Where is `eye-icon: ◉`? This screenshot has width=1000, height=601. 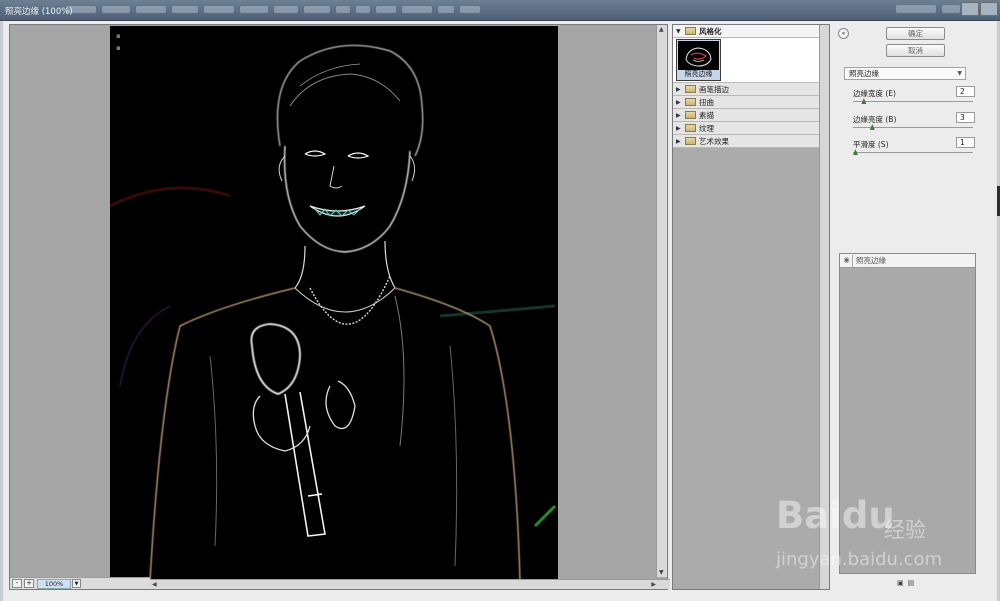
eye-icon: ◉ is located at coordinates (847, 260).